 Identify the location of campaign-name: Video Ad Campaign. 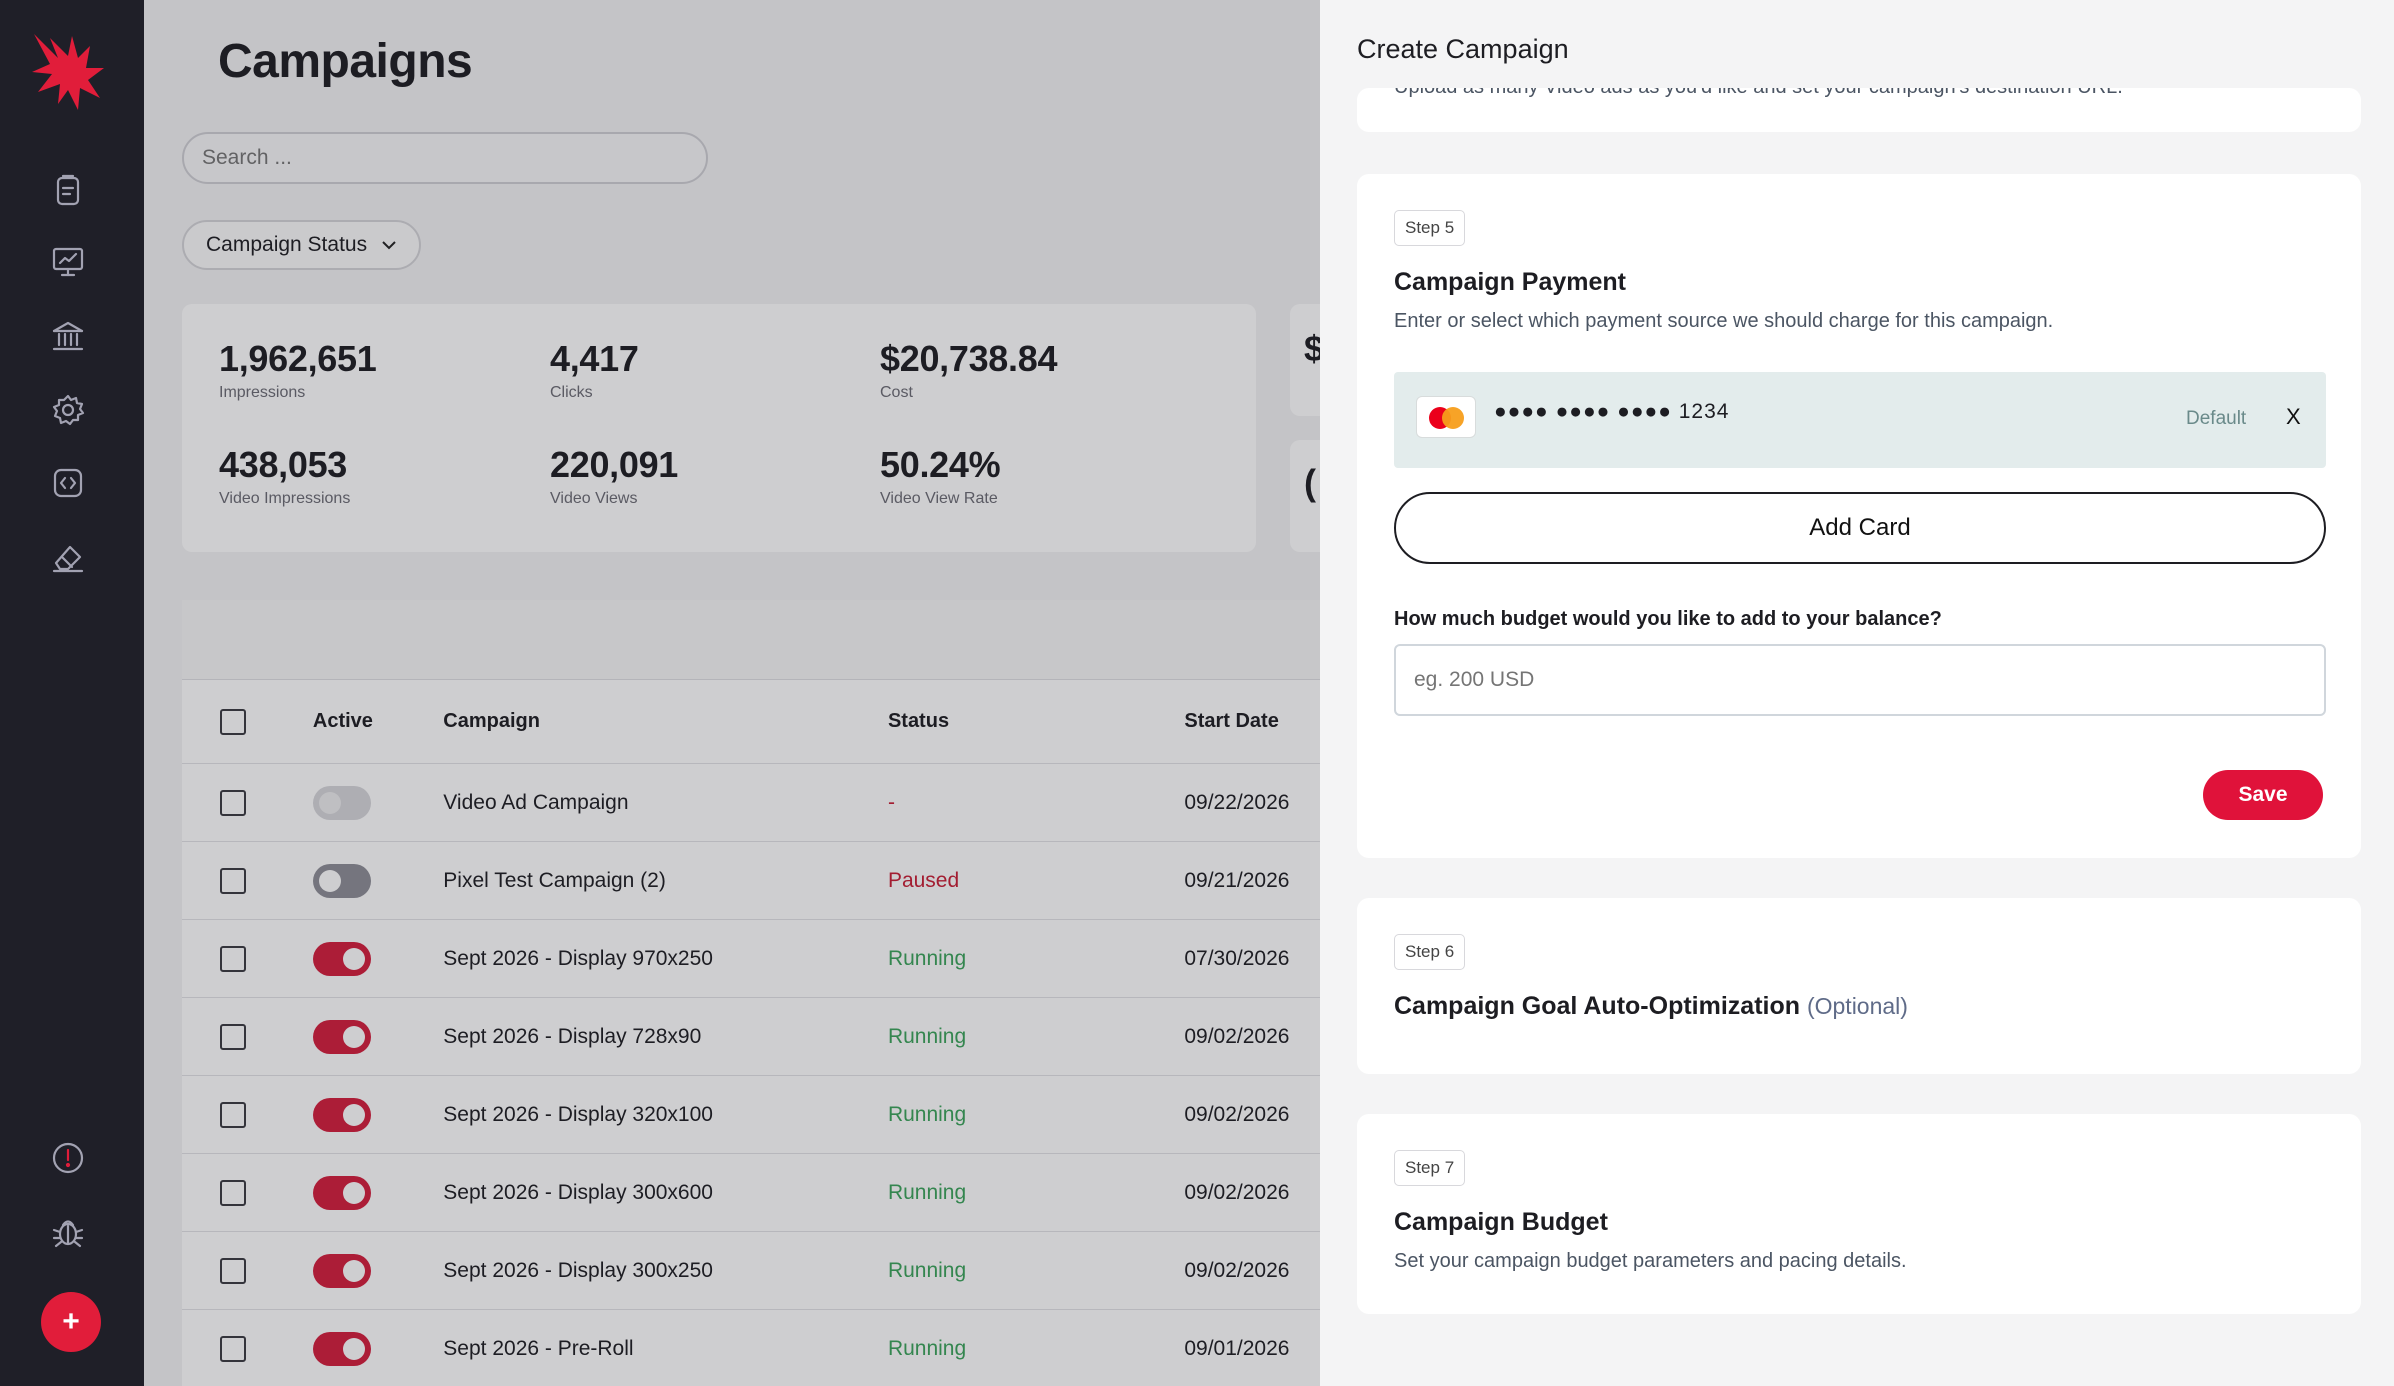
(665, 803).